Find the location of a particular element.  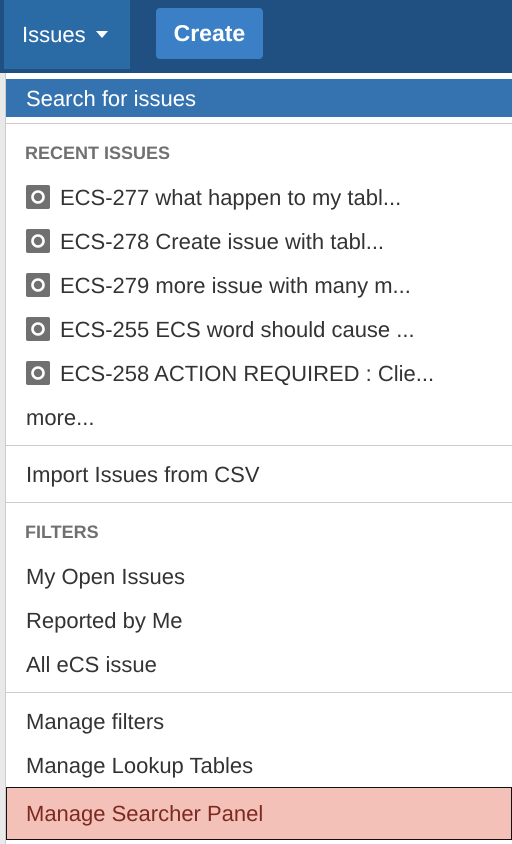

caret-icon is located at coordinates (102, 34).